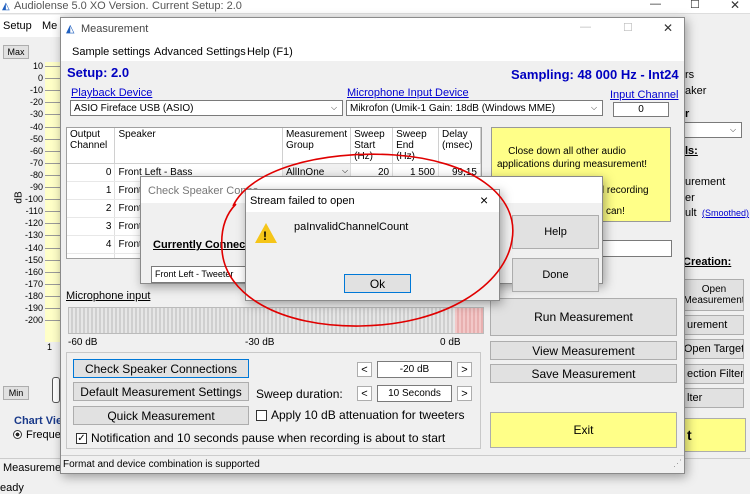  I want to click on red-annotation-ellipse, so click(367, 240).